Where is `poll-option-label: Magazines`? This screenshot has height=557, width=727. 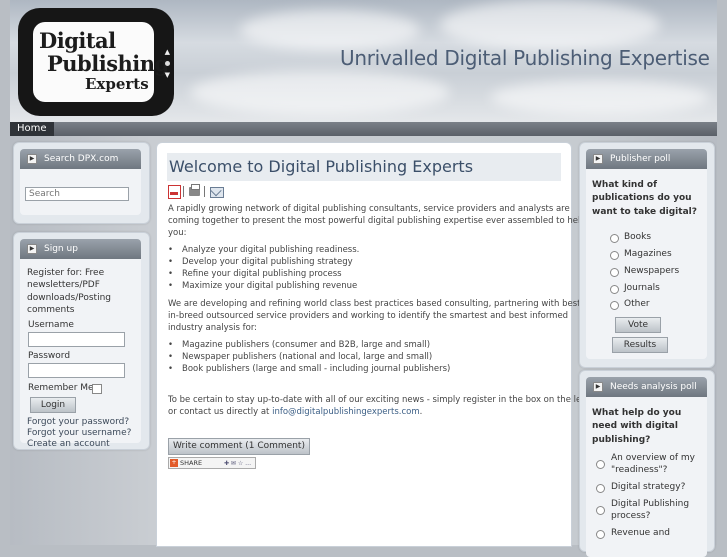
poll-option-label: Magazines is located at coordinates (648, 254).